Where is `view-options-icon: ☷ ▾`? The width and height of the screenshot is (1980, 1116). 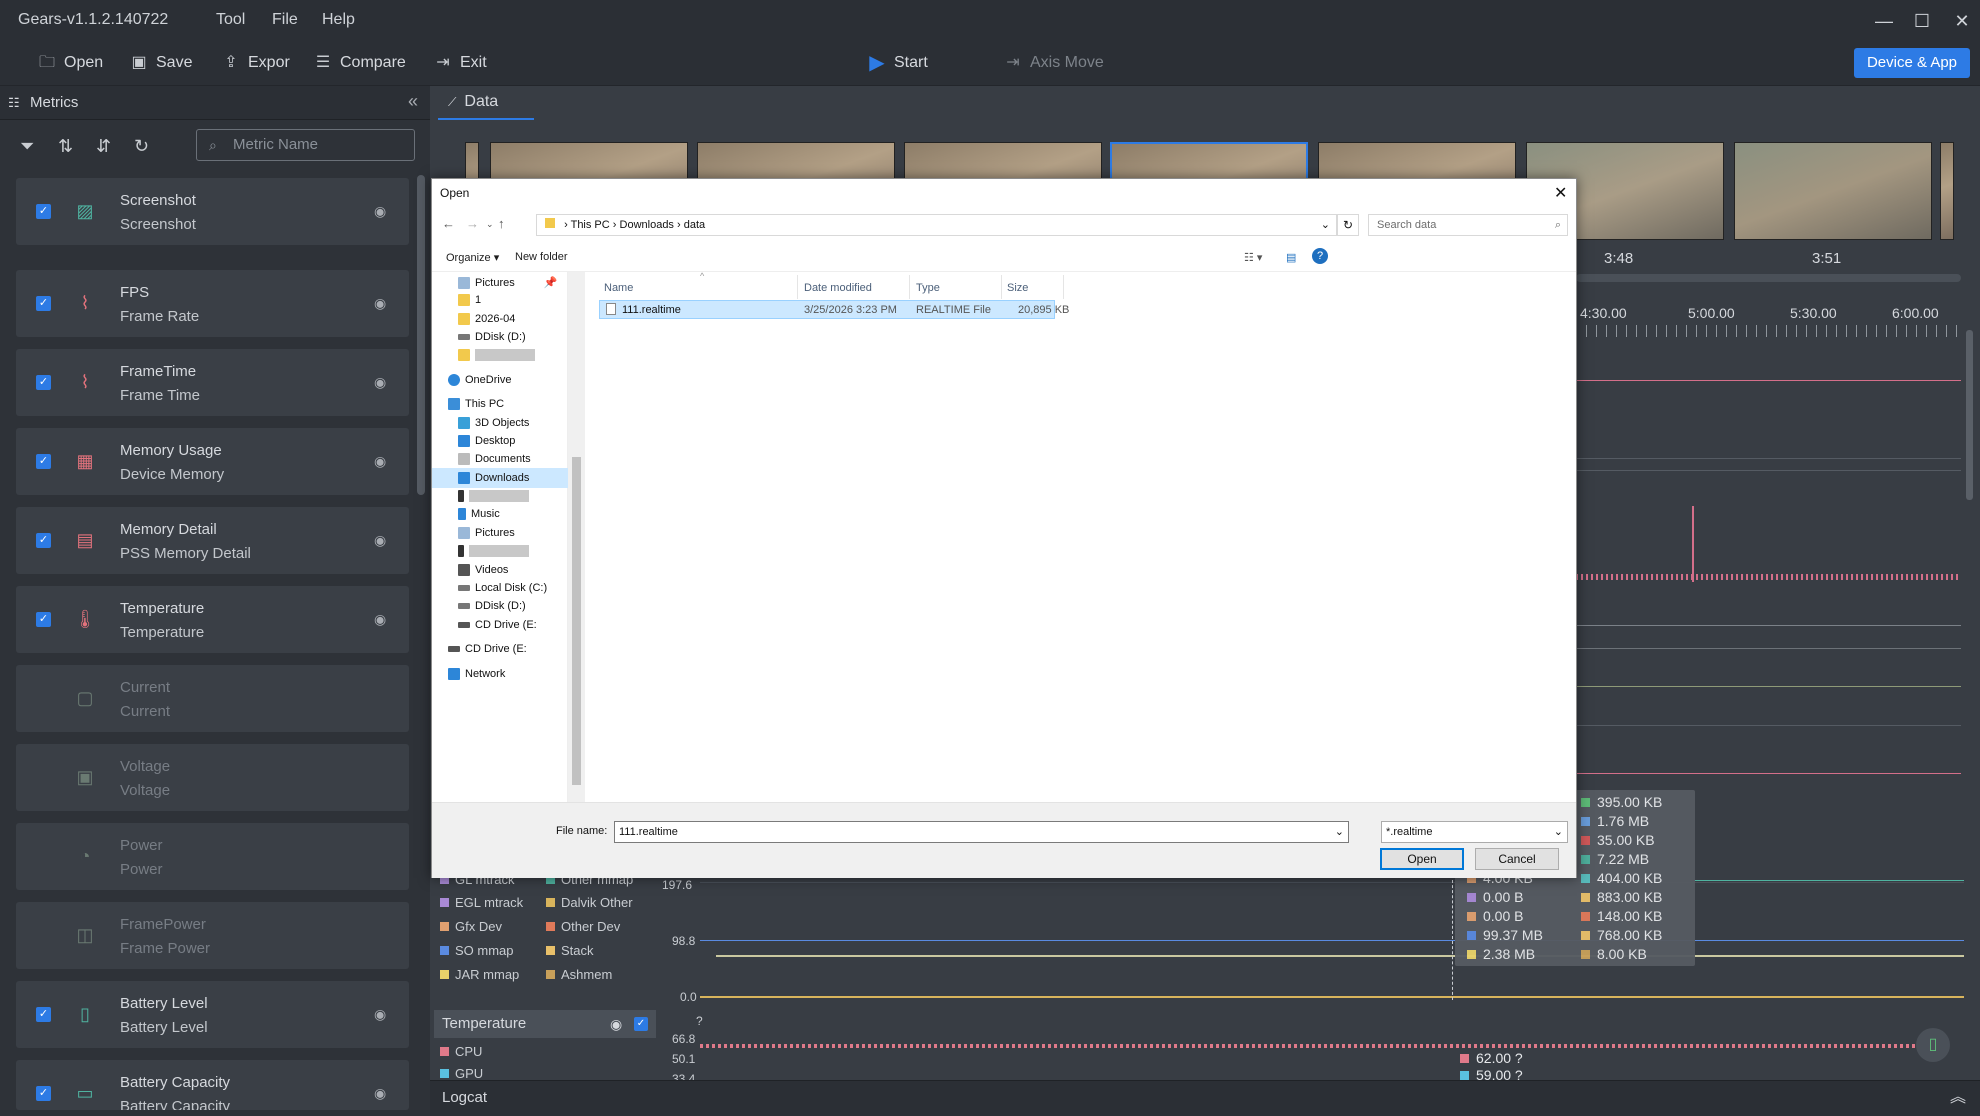 view-options-icon: ☷ ▾ is located at coordinates (1253, 257).